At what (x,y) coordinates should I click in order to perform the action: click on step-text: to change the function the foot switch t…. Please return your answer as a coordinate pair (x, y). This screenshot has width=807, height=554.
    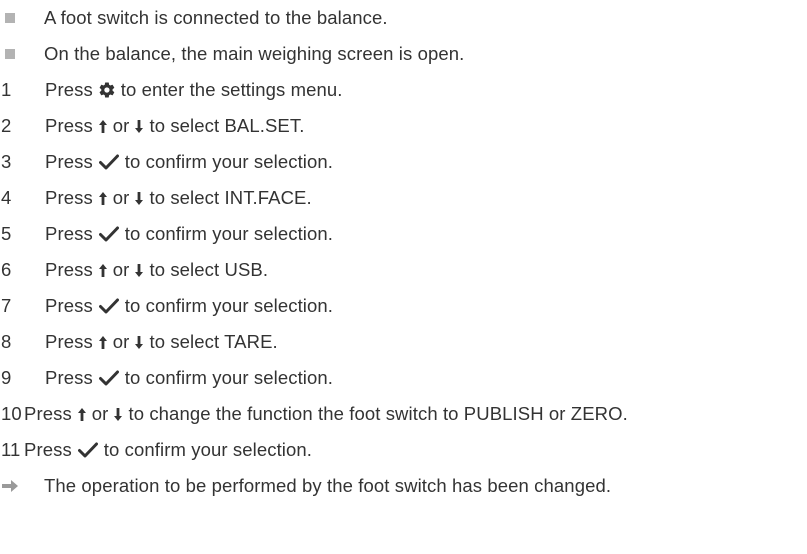
    Looking at the image, I should click on (378, 413).